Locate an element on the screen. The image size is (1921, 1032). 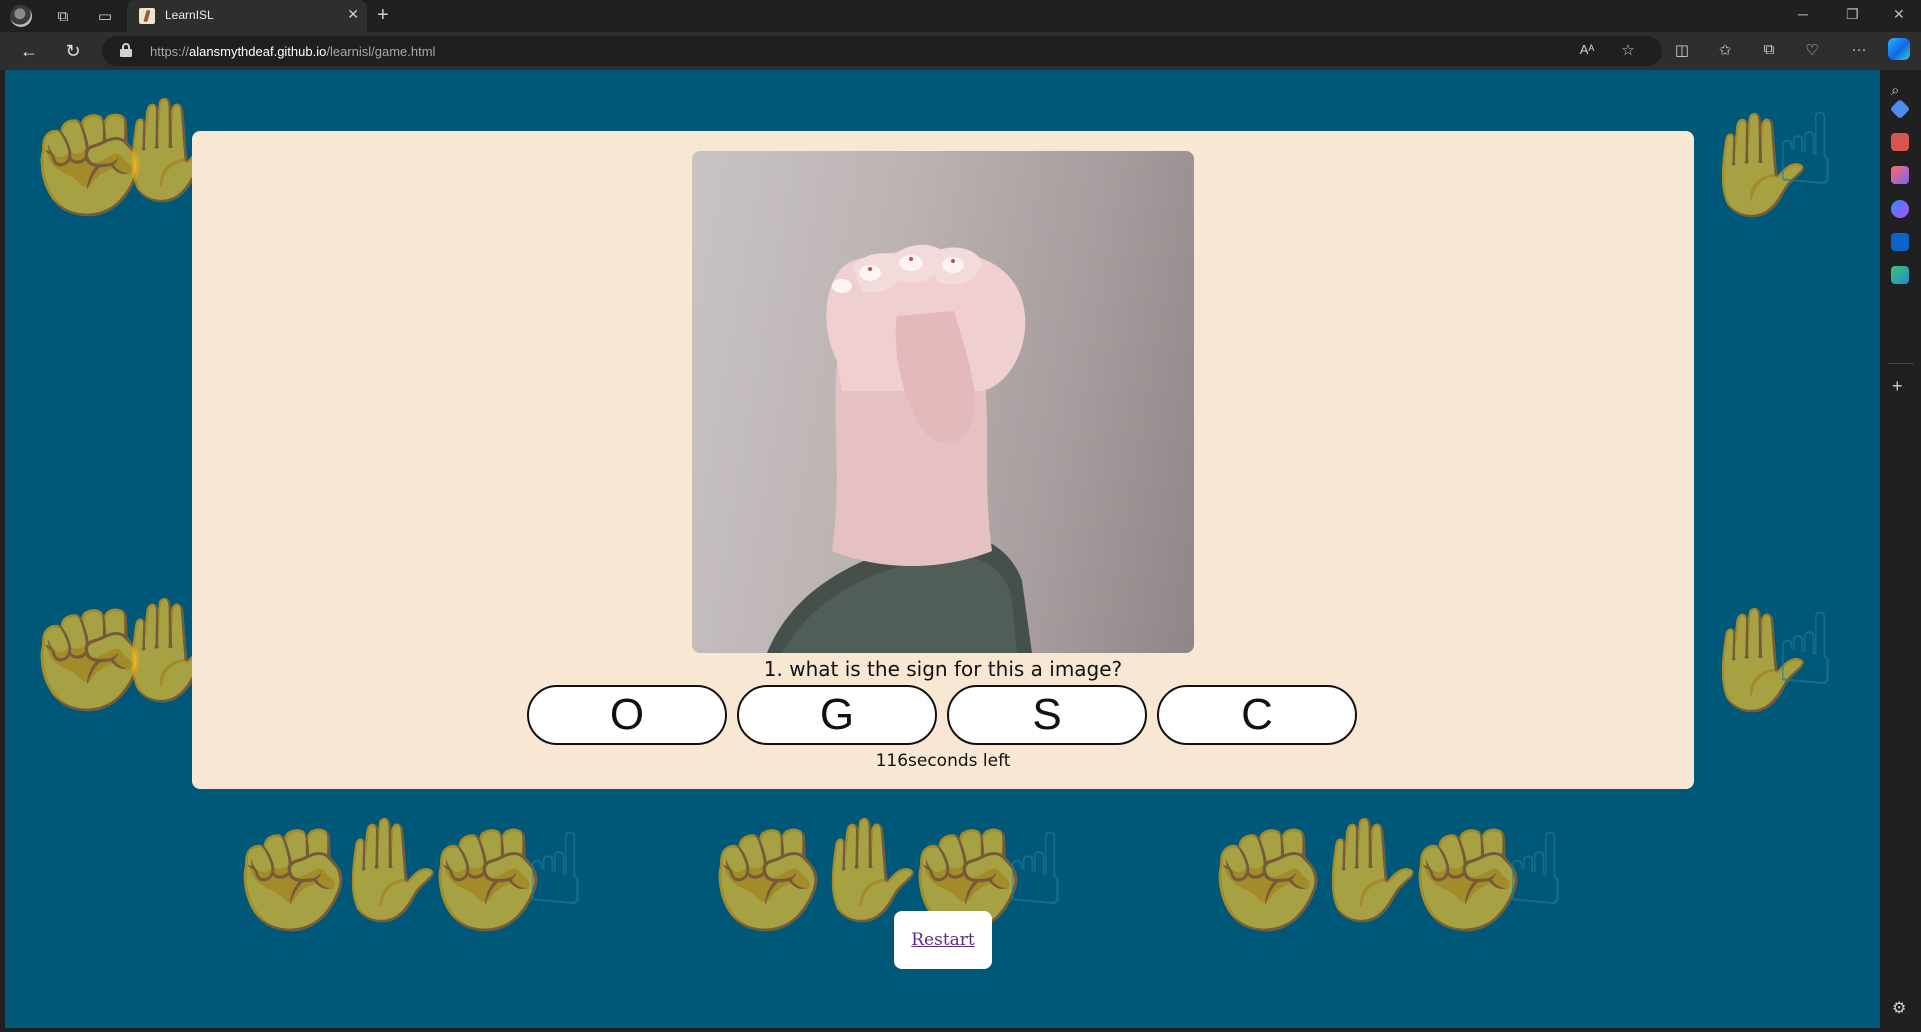
answer-button-c: C is located at coordinates (1257, 715).